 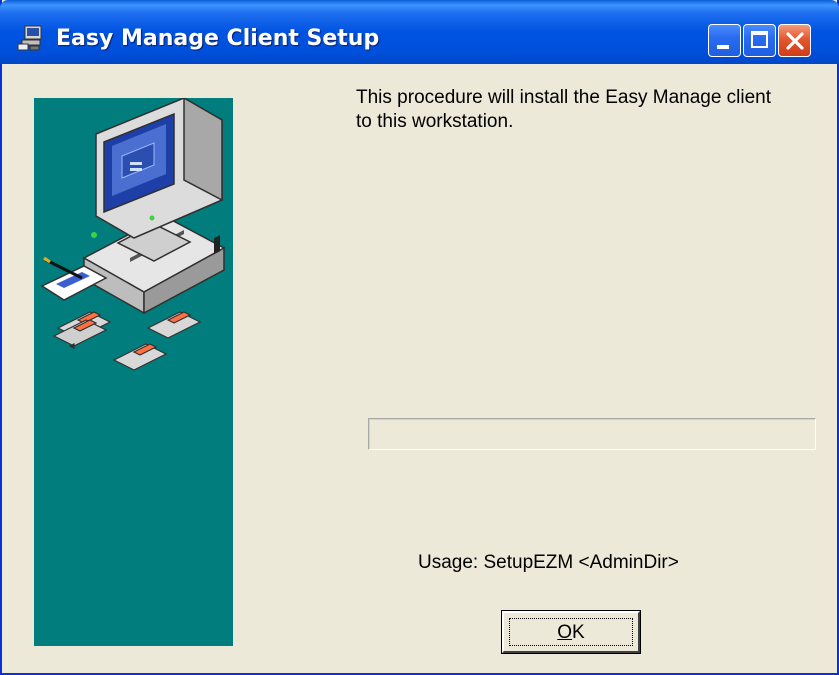 What do you see at coordinates (419, 32) in the screenshot?
I see `title-bar: Easy Manage Client Setup` at bounding box center [419, 32].